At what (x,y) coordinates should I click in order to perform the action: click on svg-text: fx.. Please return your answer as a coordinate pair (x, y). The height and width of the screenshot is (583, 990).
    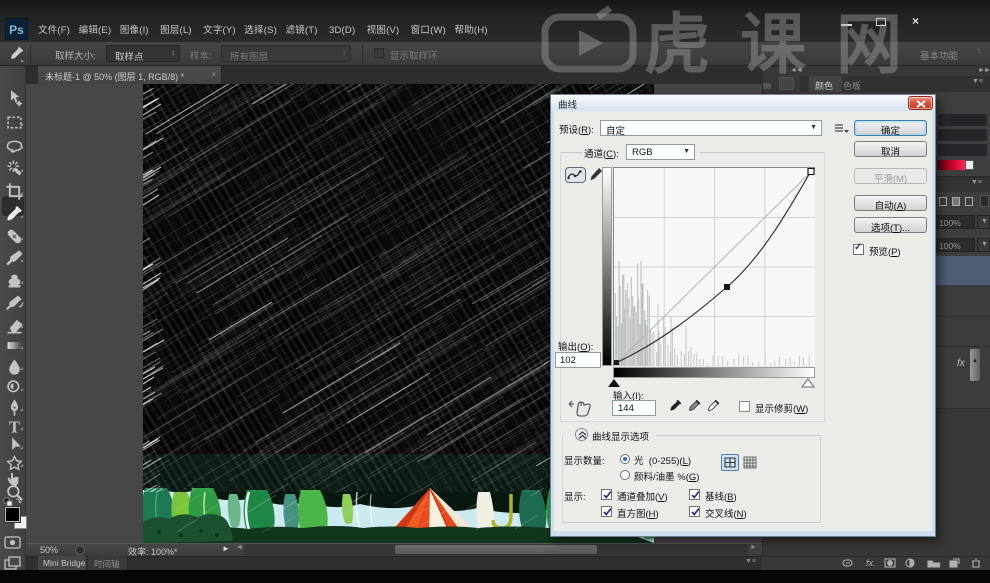
    Looking at the image, I should click on (871, 563).